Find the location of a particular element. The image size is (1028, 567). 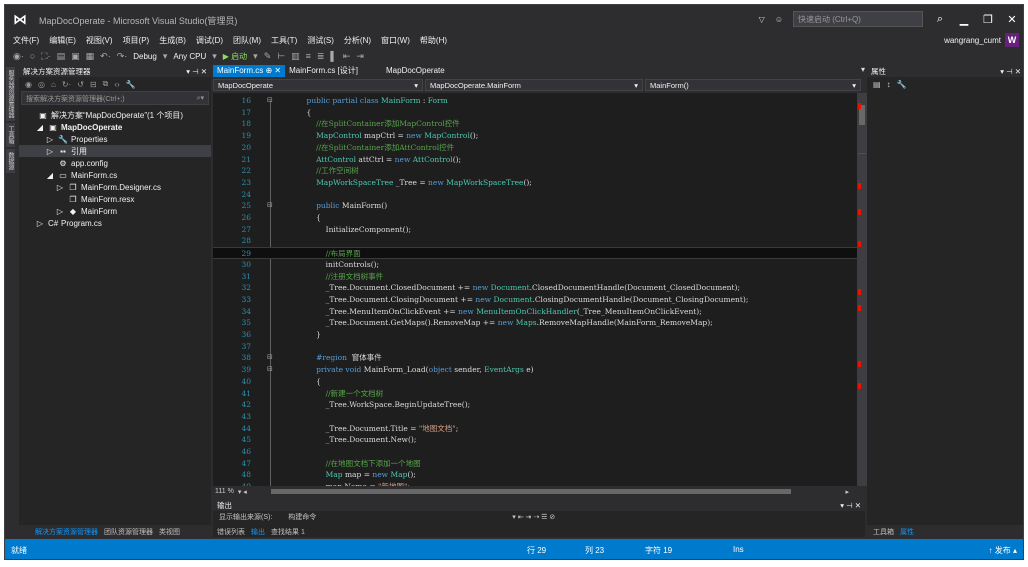

code-line: 30 initControls(); is located at coordinates (535, 265).